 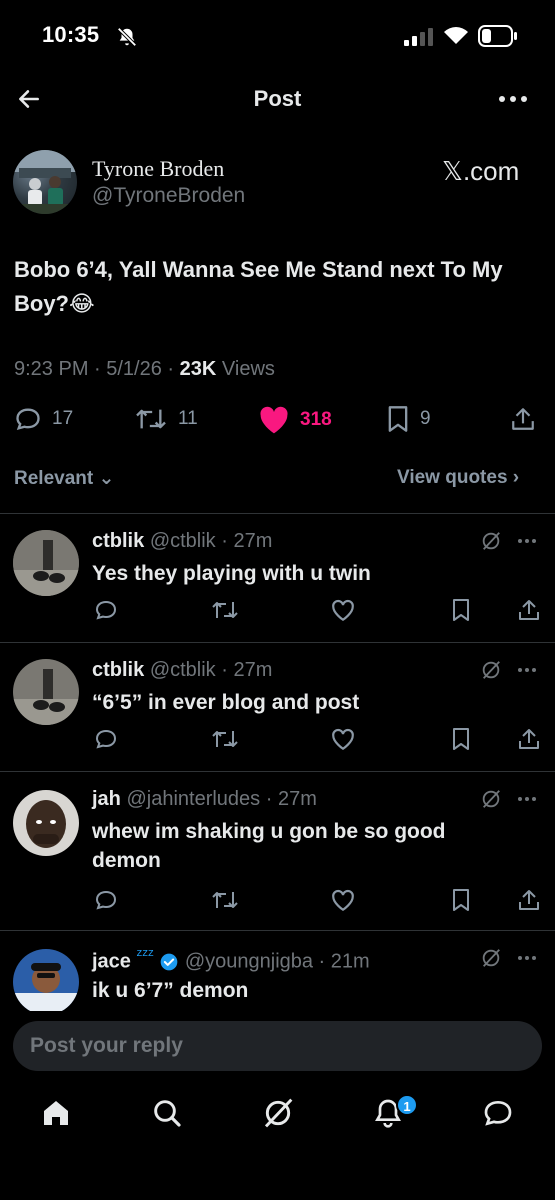 What do you see at coordinates (64, 478) in the screenshot?
I see `sort-replies-dropdown: Relevant ⌄` at bounding box center [64, 478].